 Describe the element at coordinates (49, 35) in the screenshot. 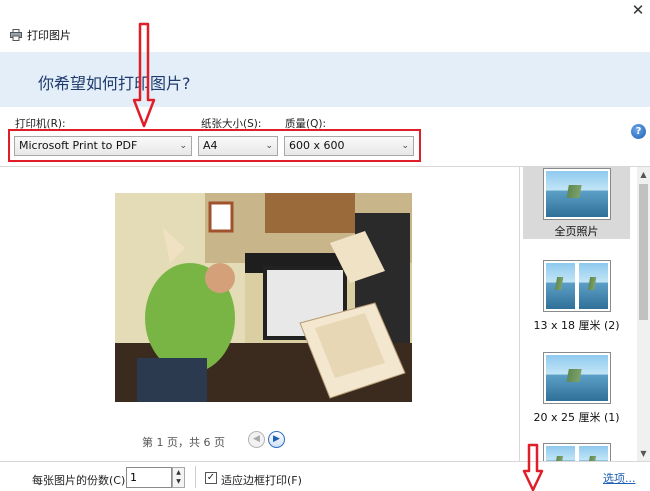

I see `window-title: 打印图片` at that location.